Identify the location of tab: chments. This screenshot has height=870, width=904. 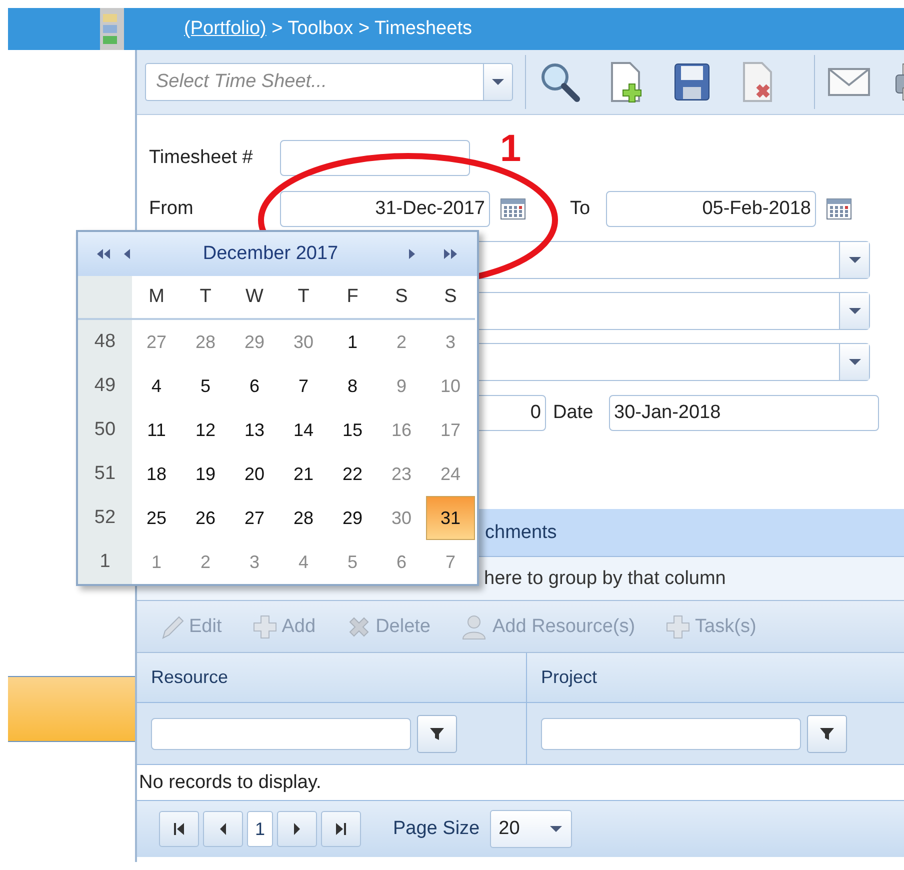
(521, 533).